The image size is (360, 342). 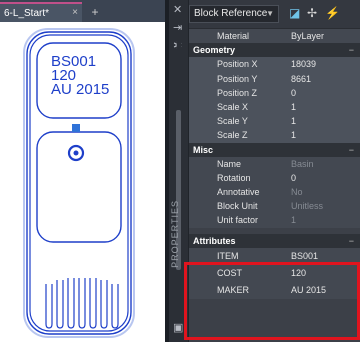 I want to click on drain-center, so click(x=76, y=153).